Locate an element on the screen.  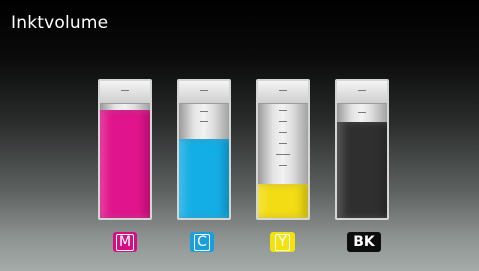
ink-tank-magenta is located at coordinates (125, 149).